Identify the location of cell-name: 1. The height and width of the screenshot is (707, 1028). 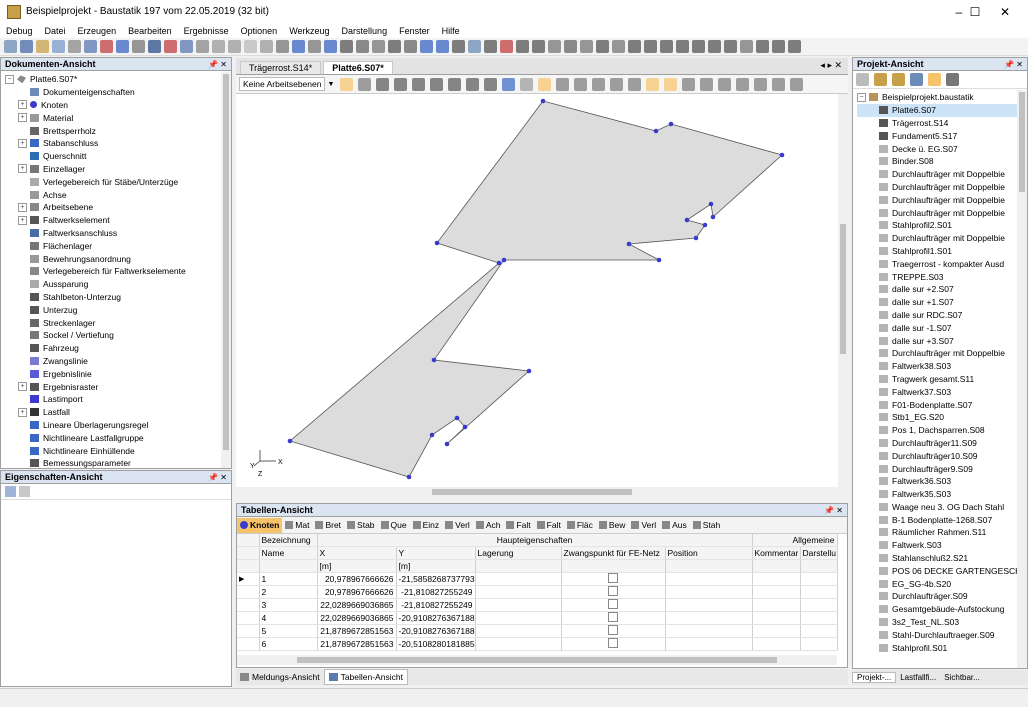
(288, 579).